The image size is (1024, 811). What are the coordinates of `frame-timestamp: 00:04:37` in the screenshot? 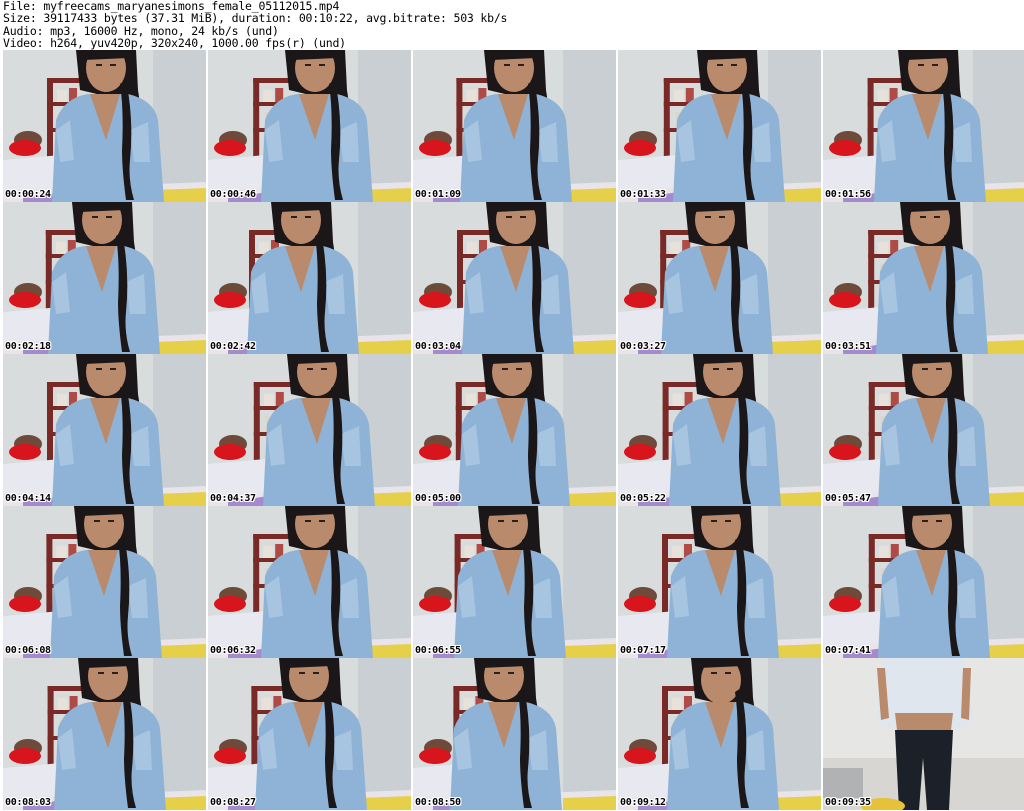 It's located at (233, 498).